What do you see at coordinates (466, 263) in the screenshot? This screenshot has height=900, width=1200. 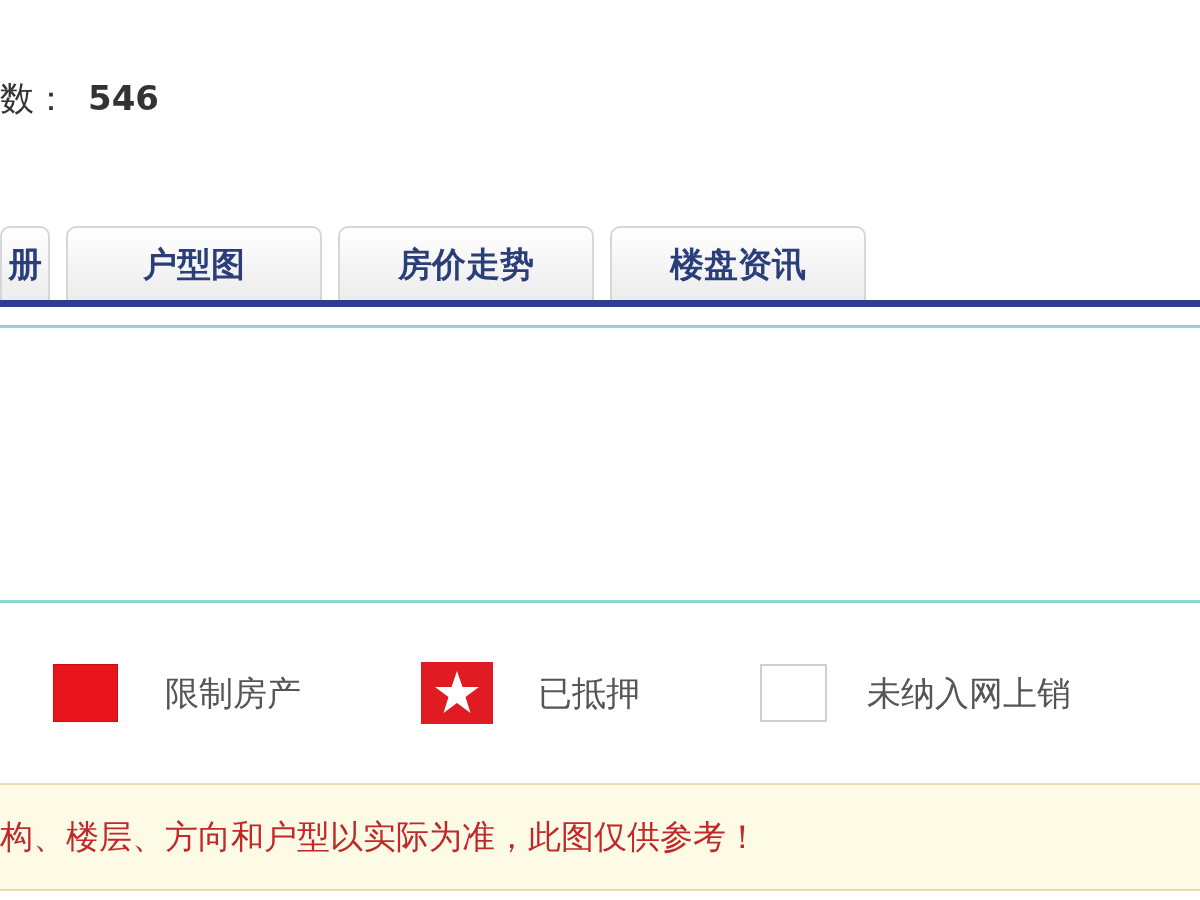 I see `tab: 房价走势` at bounding box center [466, 263].